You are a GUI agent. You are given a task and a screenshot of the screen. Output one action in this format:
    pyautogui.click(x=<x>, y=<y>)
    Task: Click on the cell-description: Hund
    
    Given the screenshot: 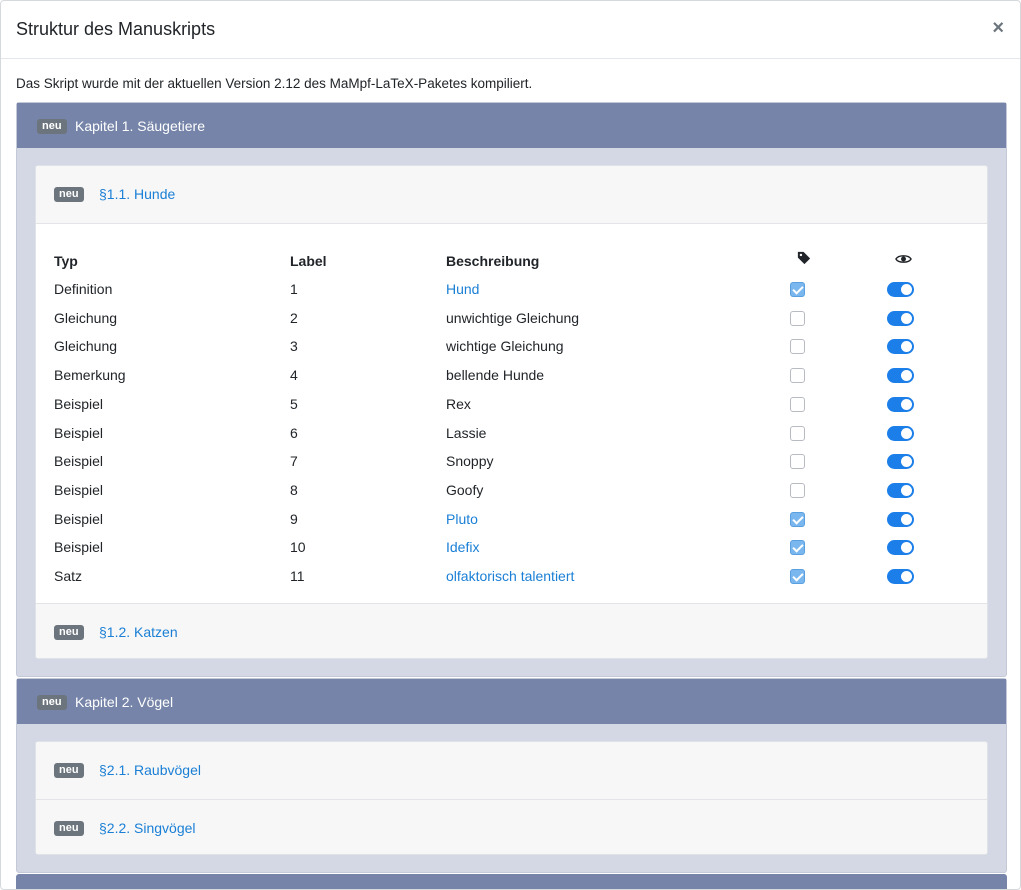 What is the action you would take?
    pyautogui.click(x=462, y=289)
    